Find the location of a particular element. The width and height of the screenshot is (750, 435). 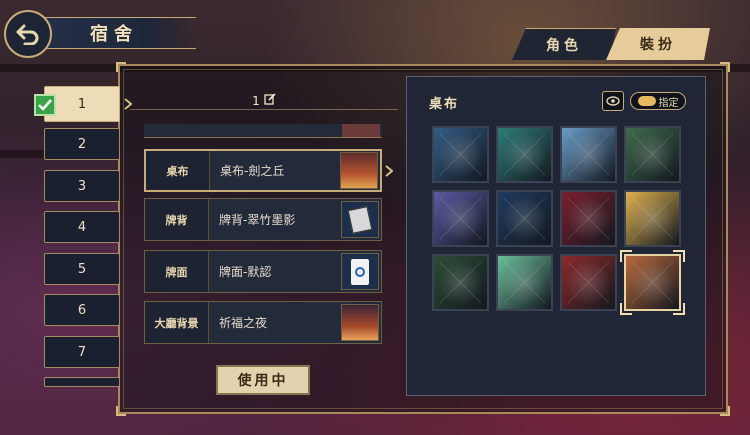

item-name: 祈福之夜 is located at coordinates (243, 323).